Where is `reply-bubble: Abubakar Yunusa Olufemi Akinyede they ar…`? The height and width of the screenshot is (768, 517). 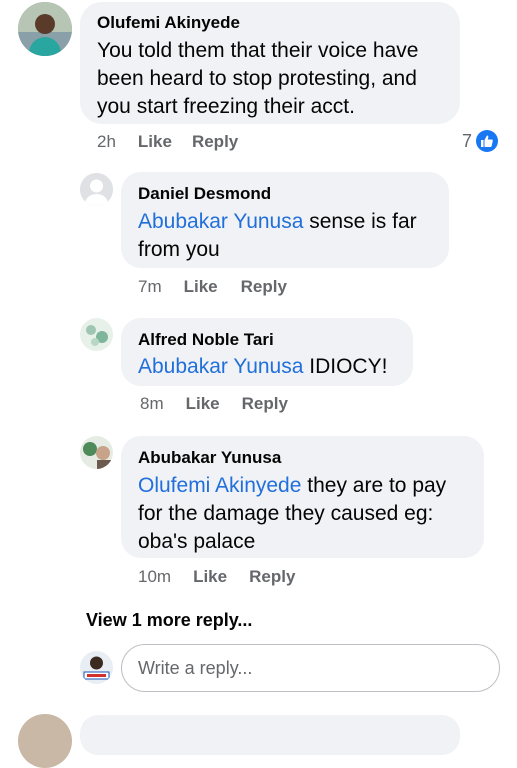
reply-bubble: Abubakar Yunusa Olufemi Akinyede they ar… is located at coordinates (302, 497).